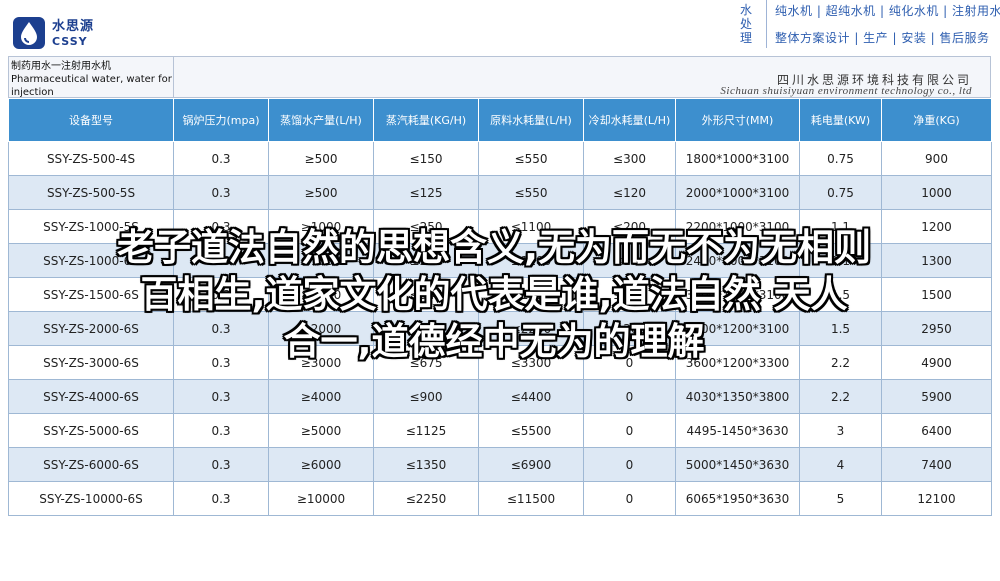 The height and width of the screenshot is (581, 1000). I want to click on table-cell: ≤5500, so click(531, 430).